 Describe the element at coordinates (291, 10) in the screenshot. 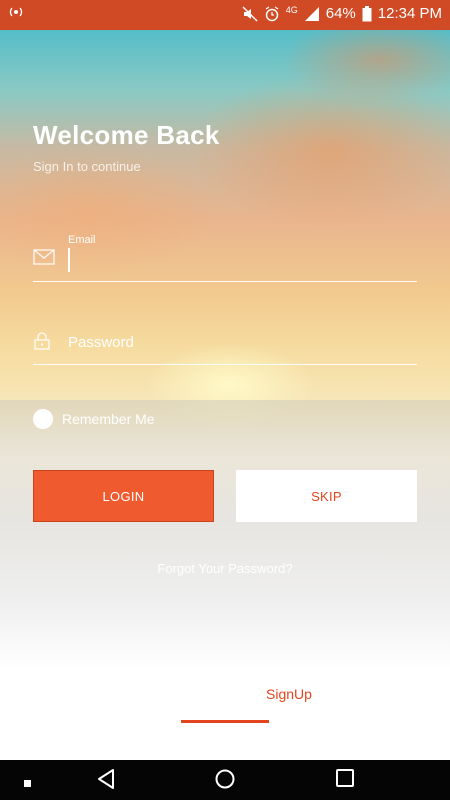

I see `network-4g-icon: 4G` at that location.